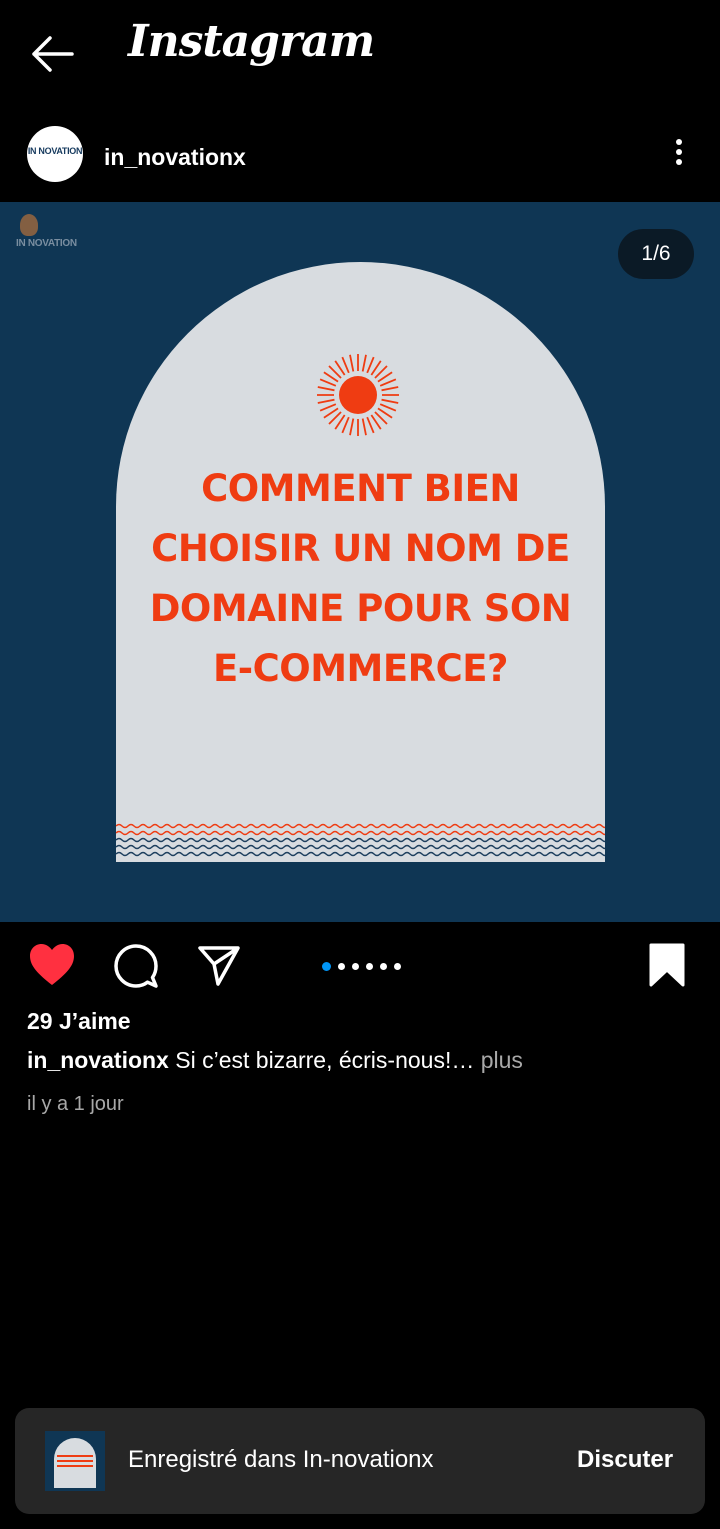 Image resolution: width=720 pixels, height=1529 pixels. I want to click on like-count: 29 J’aime, so click(79, 1021).